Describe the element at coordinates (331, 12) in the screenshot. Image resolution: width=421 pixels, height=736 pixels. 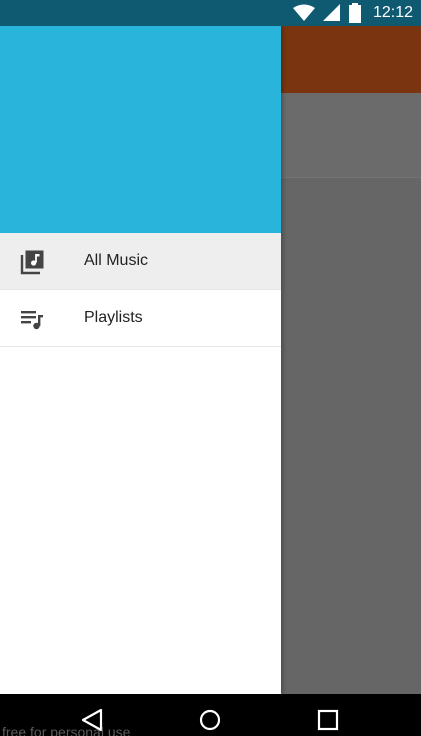
I see `cell-signal-icon` at that location.